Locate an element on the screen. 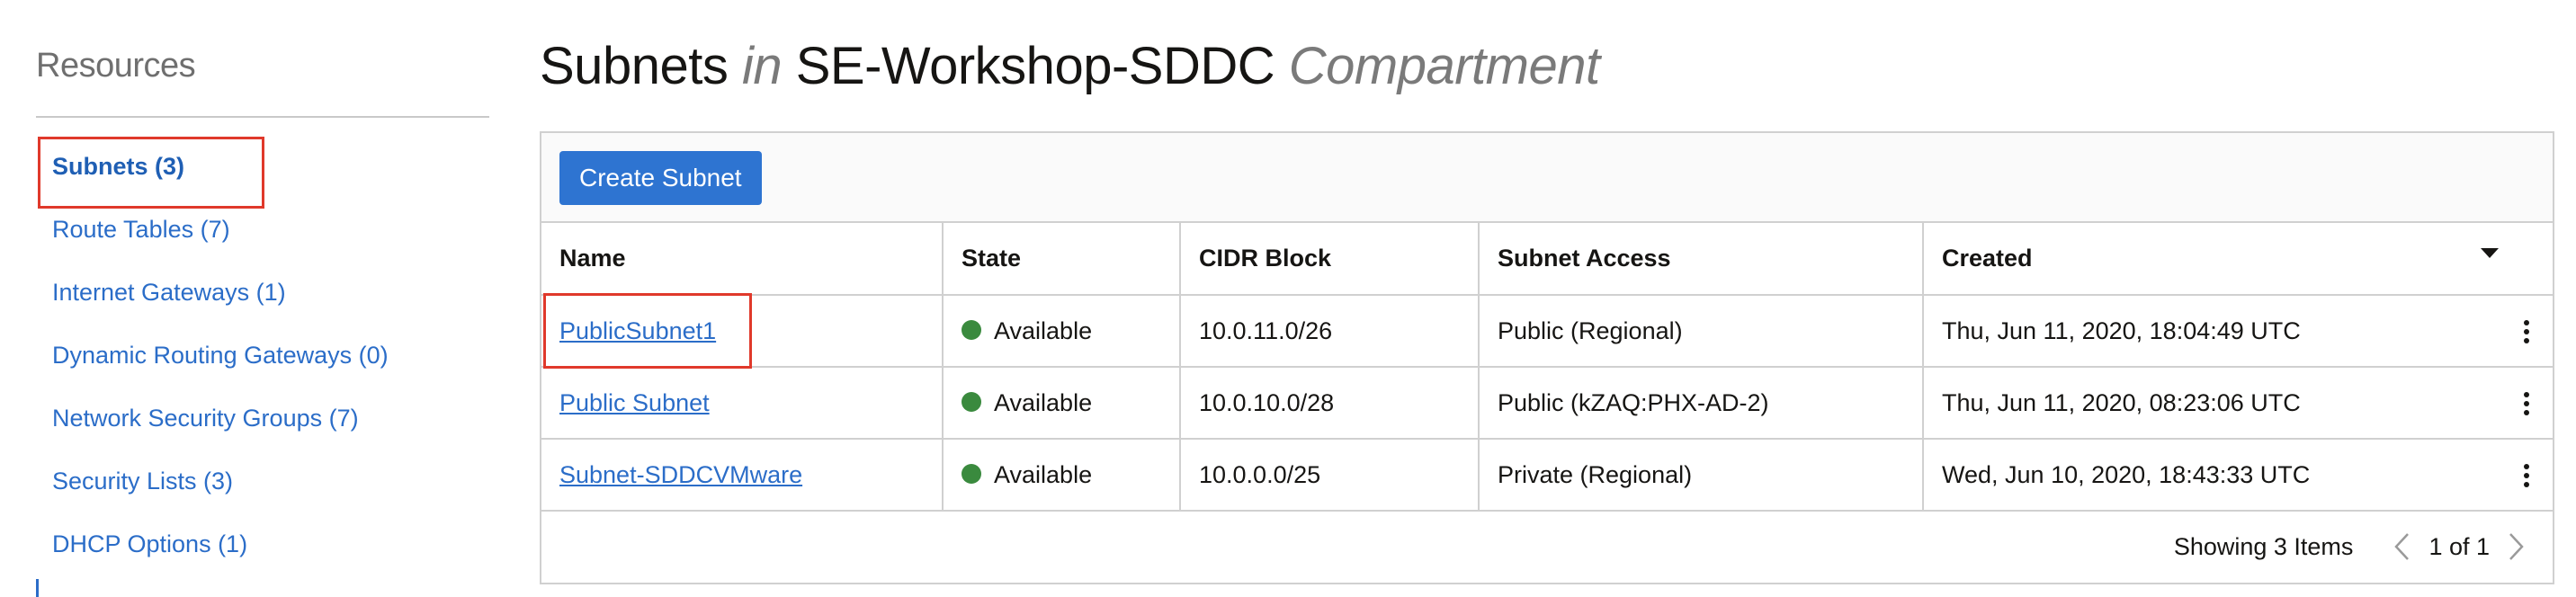  created-cell: Thu, Jun 11, 2020, 18:04:49 UTC is located at coordinates (2238, 331).